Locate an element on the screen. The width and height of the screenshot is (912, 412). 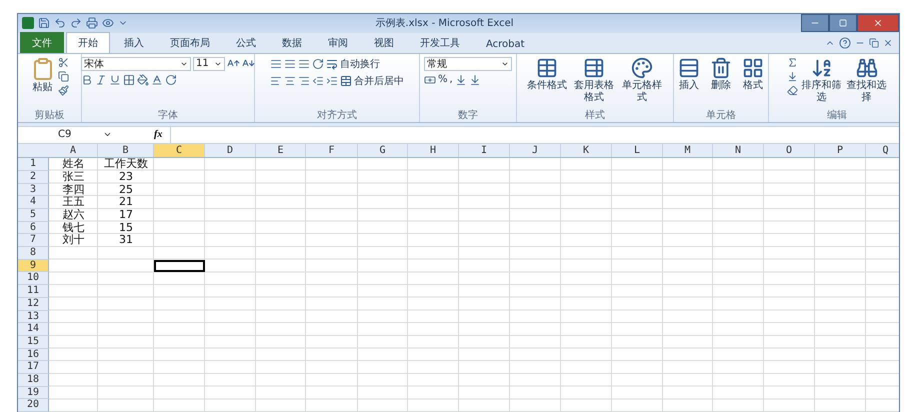
sort-filter-button: 排序和筛选 is located at coordinates (821, 80).